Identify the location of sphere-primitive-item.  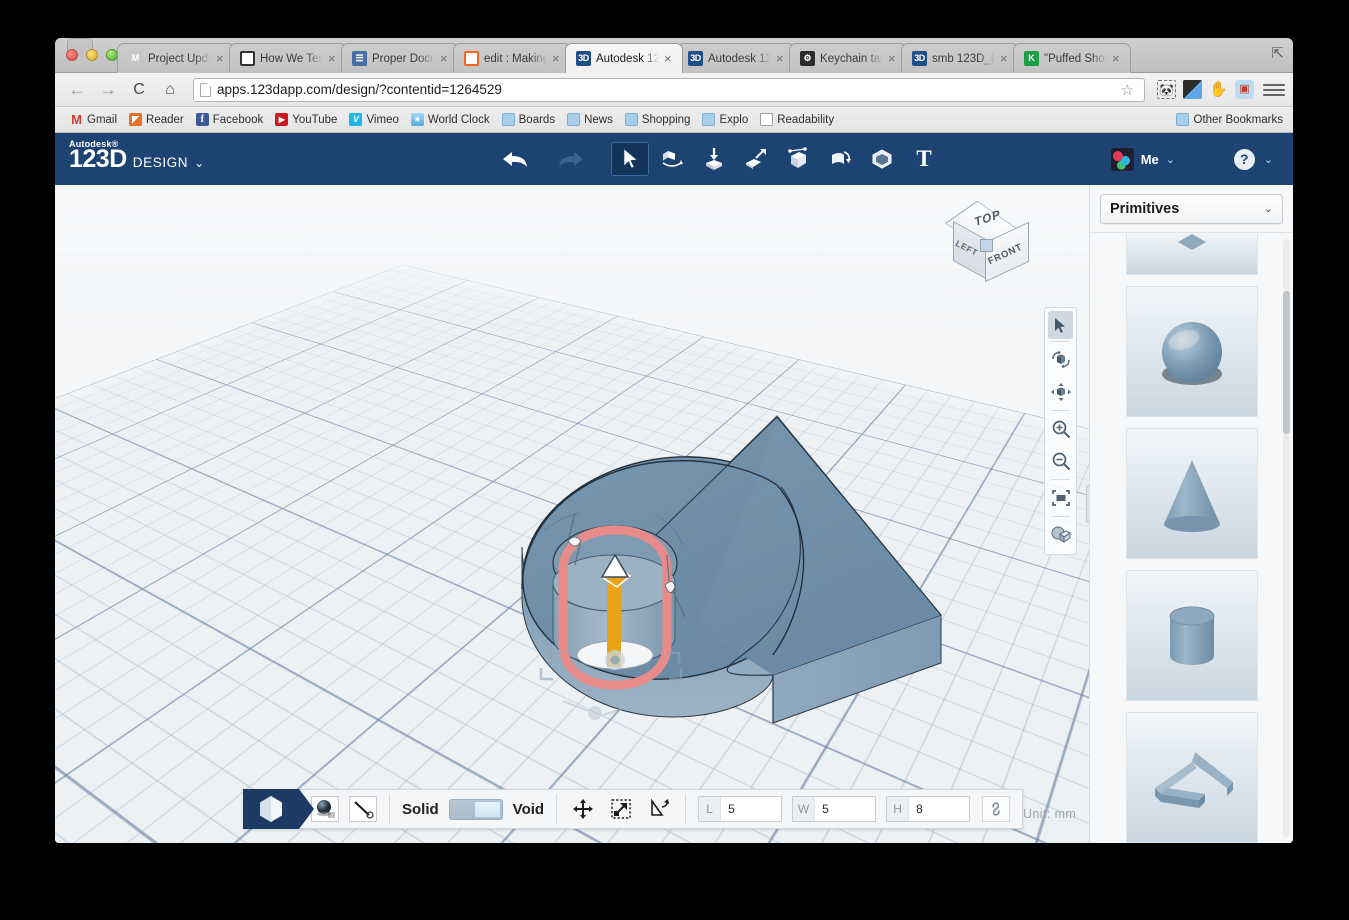
(1191, 352).